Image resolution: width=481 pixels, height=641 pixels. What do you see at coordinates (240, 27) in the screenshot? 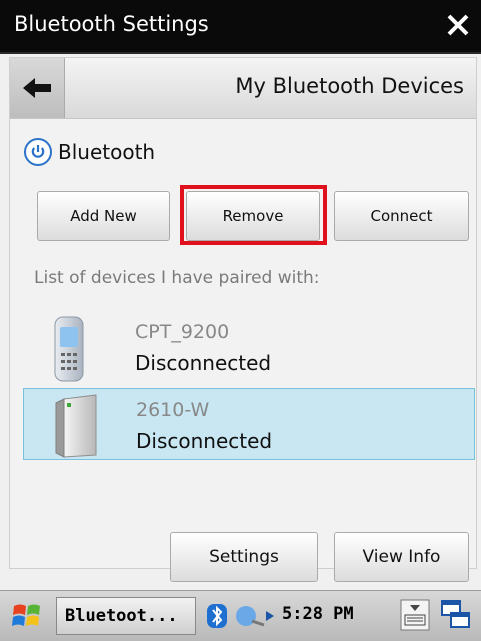
I see `title-bar: Bluetooth Settings` at bounding box center [240, 27].